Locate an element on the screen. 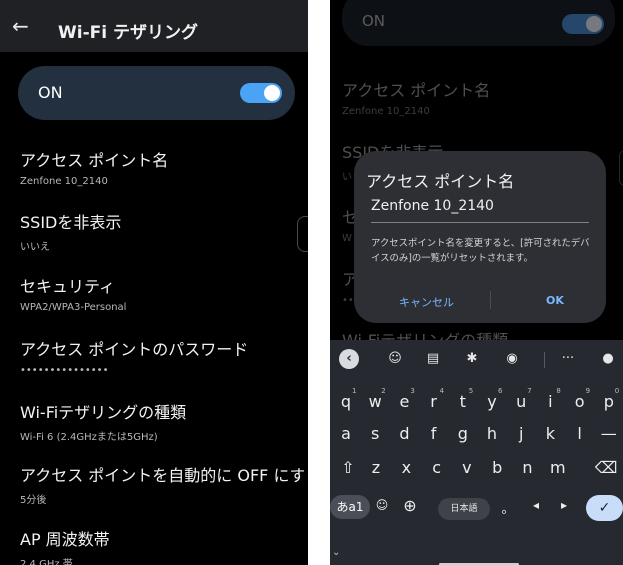  palette-icon: ◉ is located at coordinates (512, 359).